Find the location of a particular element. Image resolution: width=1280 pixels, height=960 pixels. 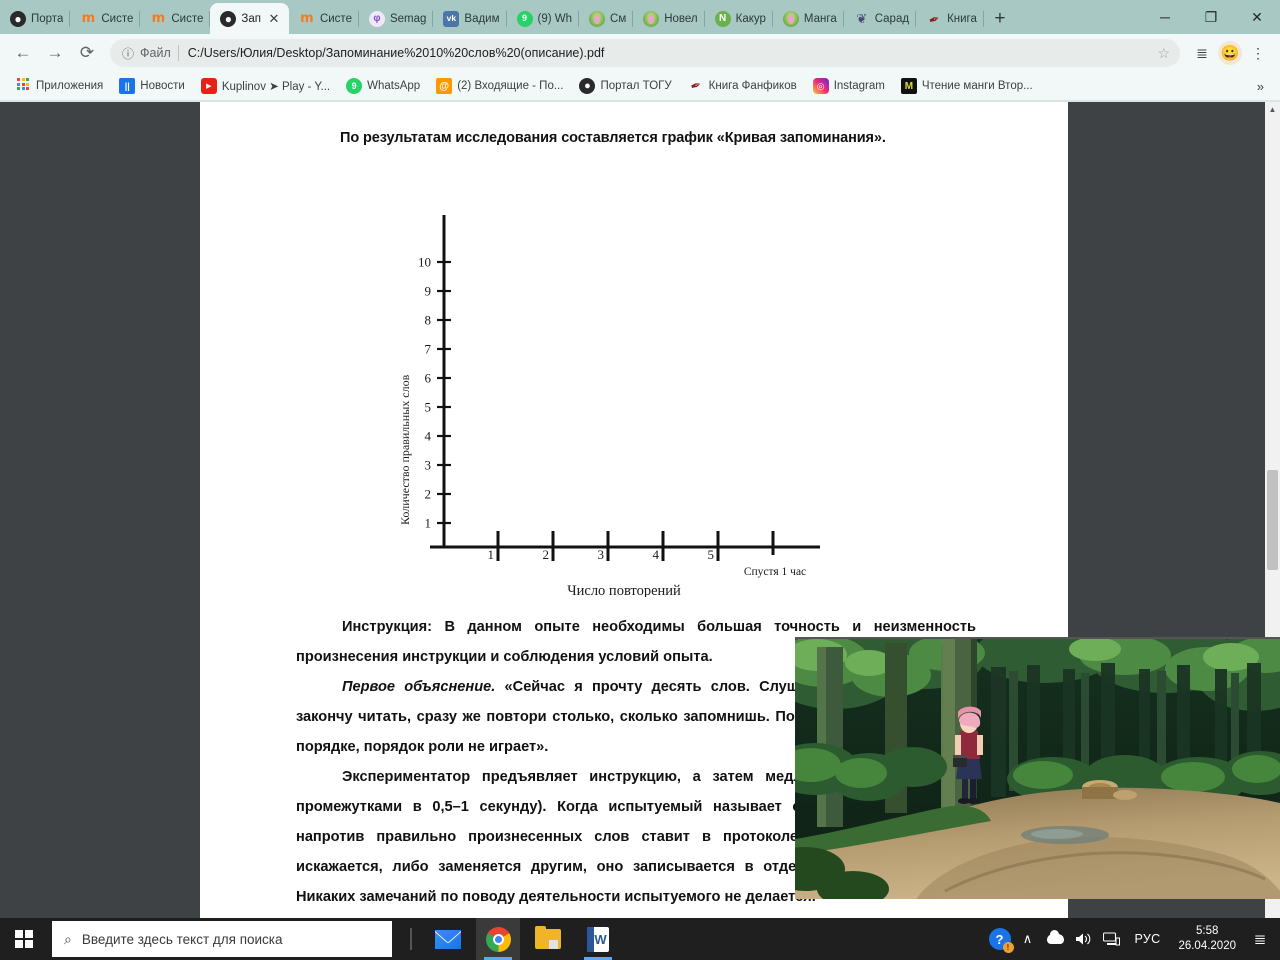

youtube-icon: ▶ is located at coordinates (208, 86).